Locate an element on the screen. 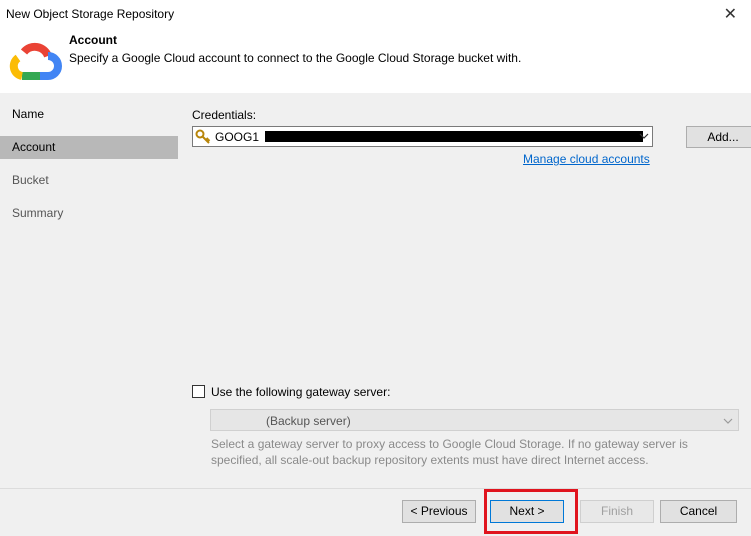  key-icon is located at coordinates (203, 136).